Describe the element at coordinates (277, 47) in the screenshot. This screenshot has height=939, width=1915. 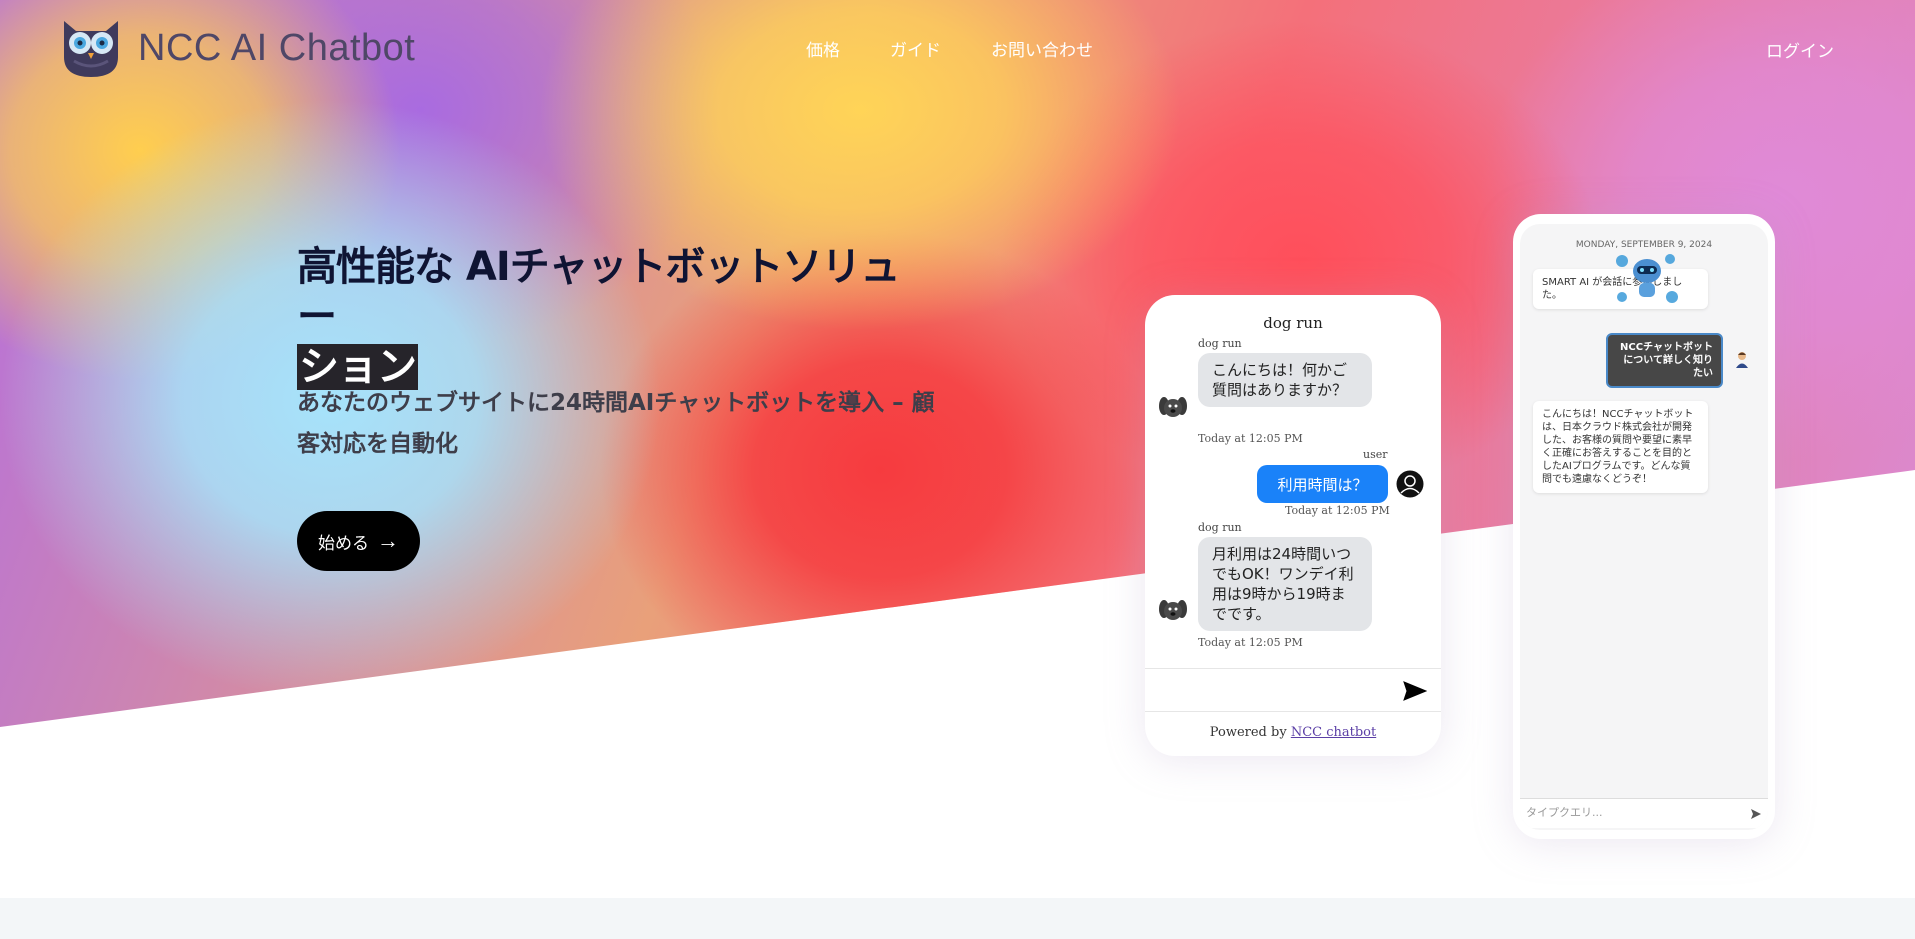
I see `brand-name: NCC AI Chatbot` at that location.